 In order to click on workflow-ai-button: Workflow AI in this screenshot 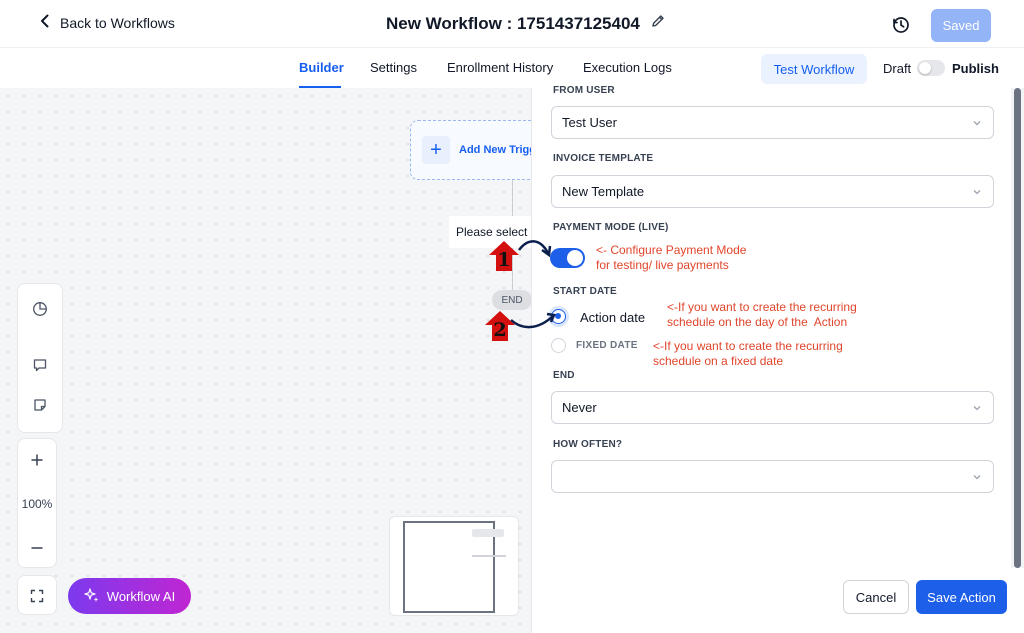, I will do `click(129, 596)`.